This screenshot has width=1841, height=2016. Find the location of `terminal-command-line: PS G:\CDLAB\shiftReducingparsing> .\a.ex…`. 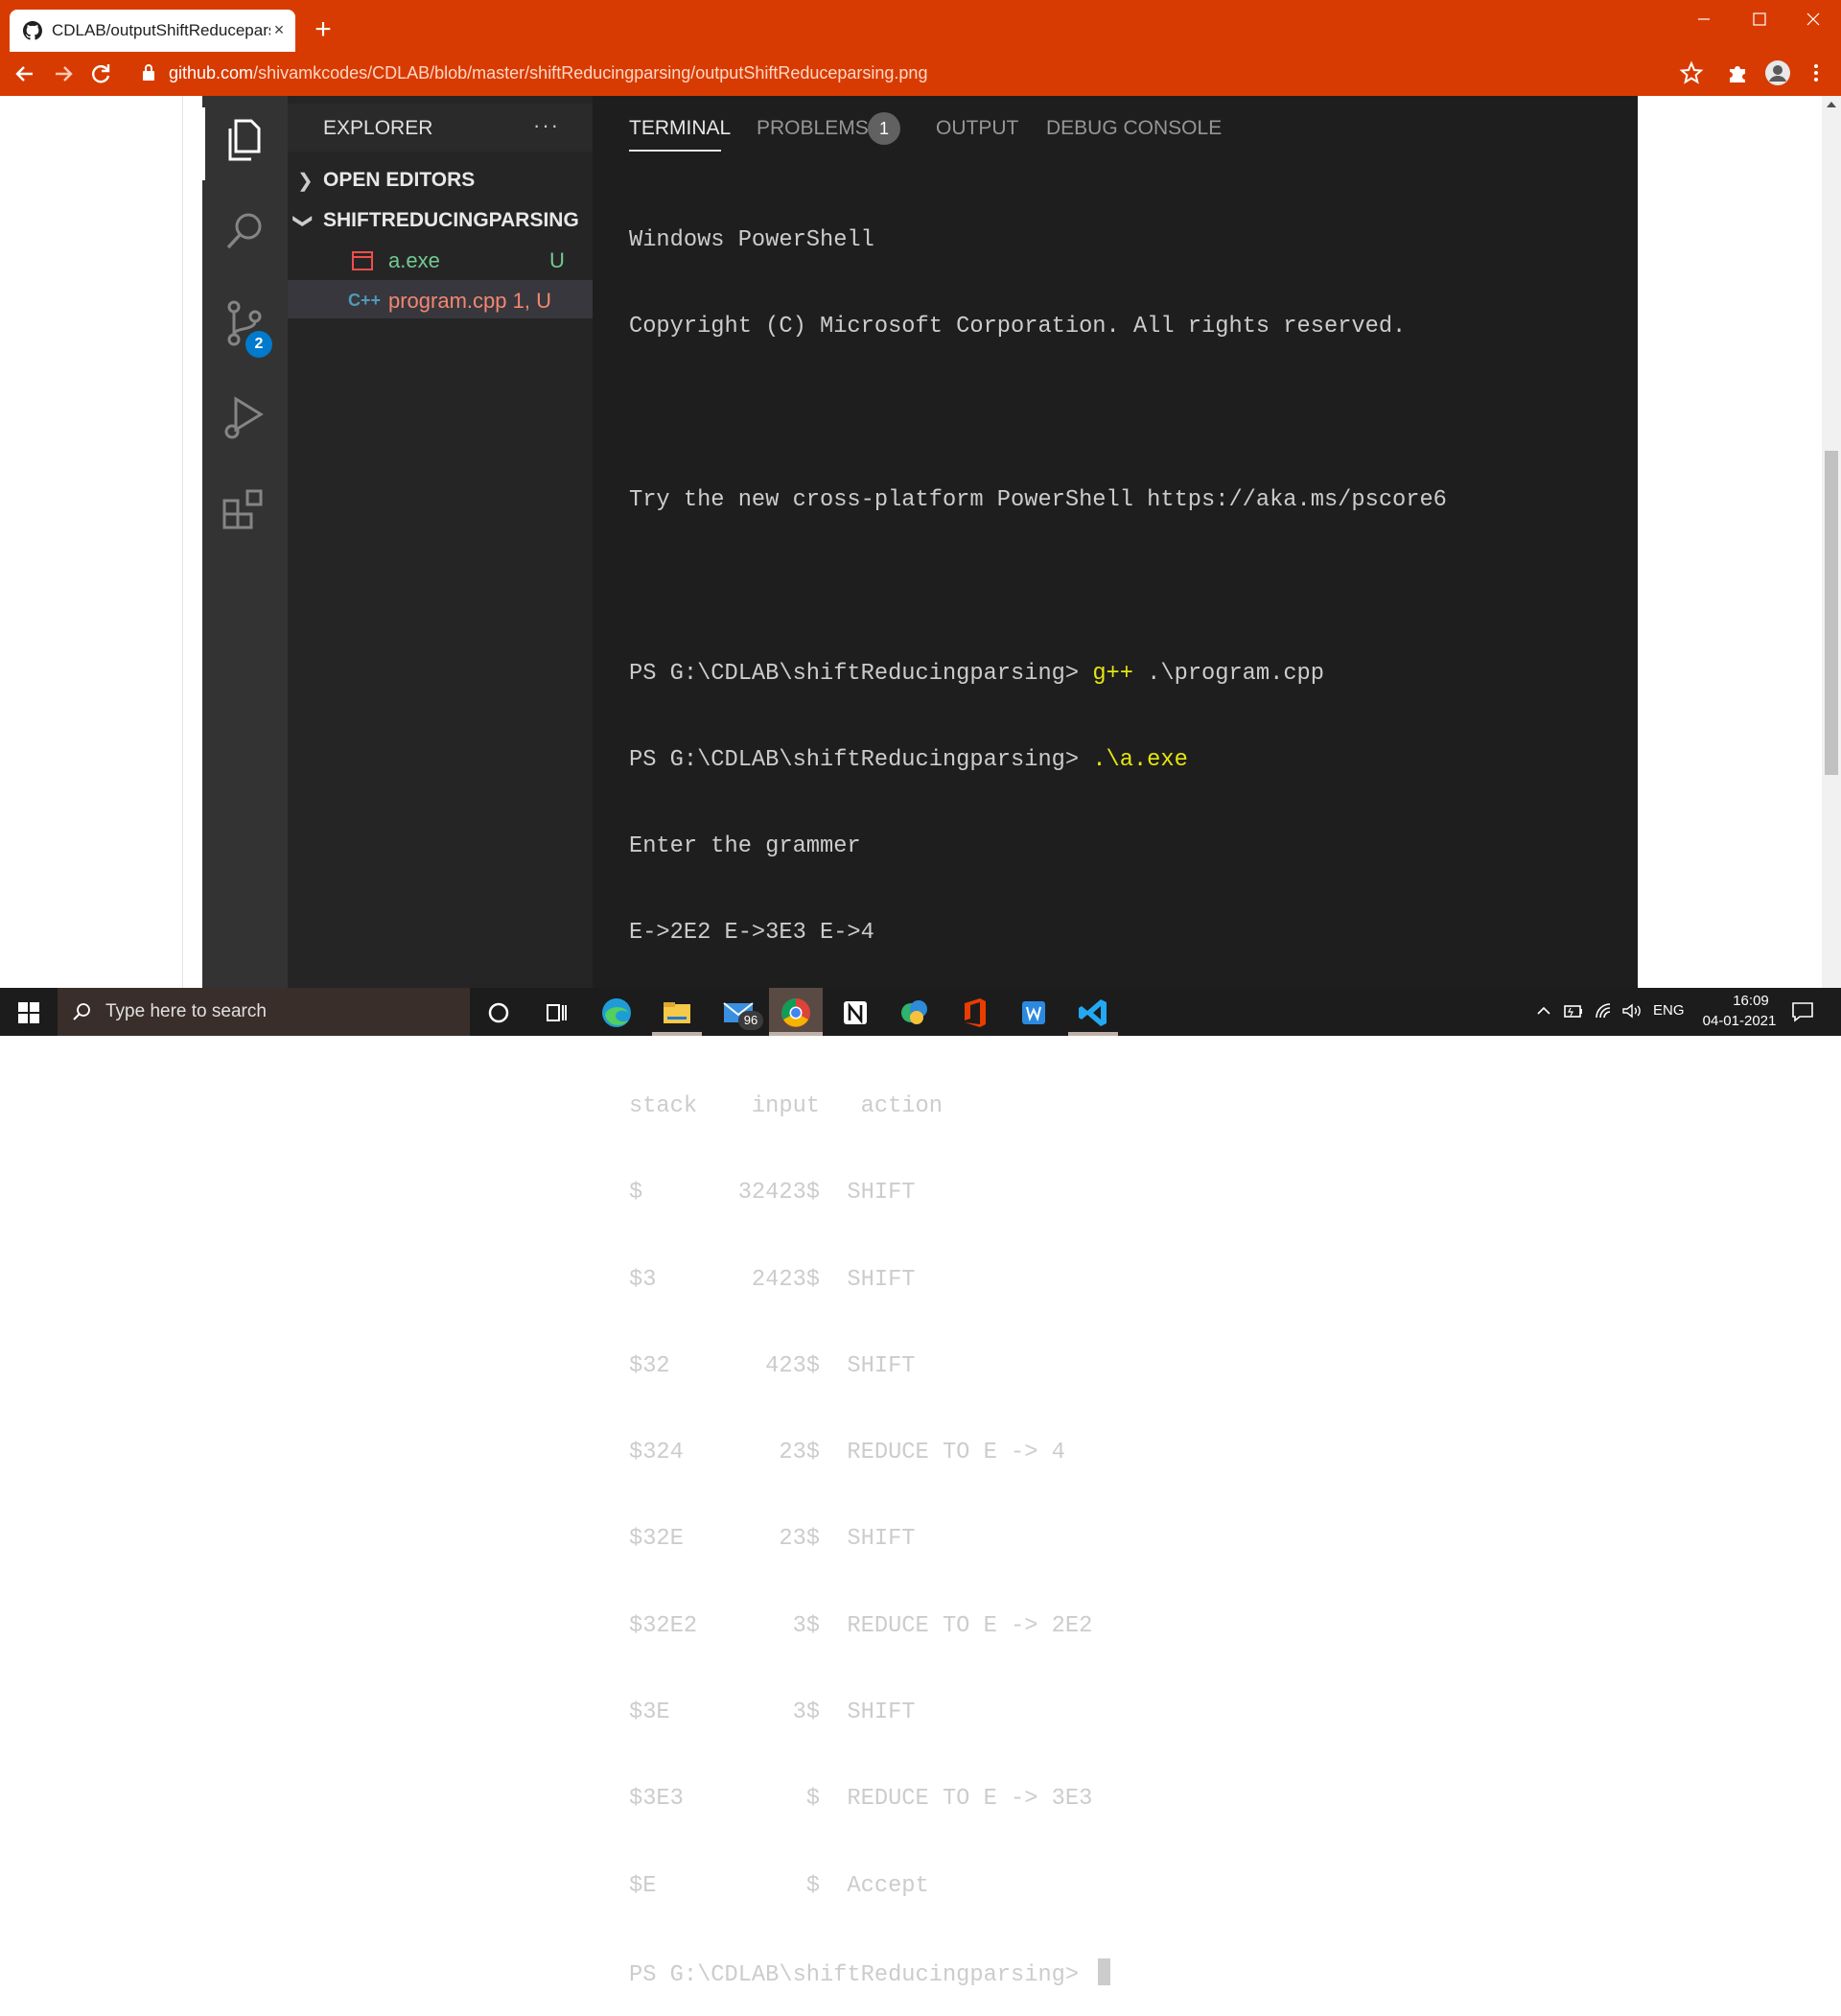

terminal-command-line: PS G:\CDLAB\shiftReducingparsing> .\a.ex… is located at coordinates (1127, 760).